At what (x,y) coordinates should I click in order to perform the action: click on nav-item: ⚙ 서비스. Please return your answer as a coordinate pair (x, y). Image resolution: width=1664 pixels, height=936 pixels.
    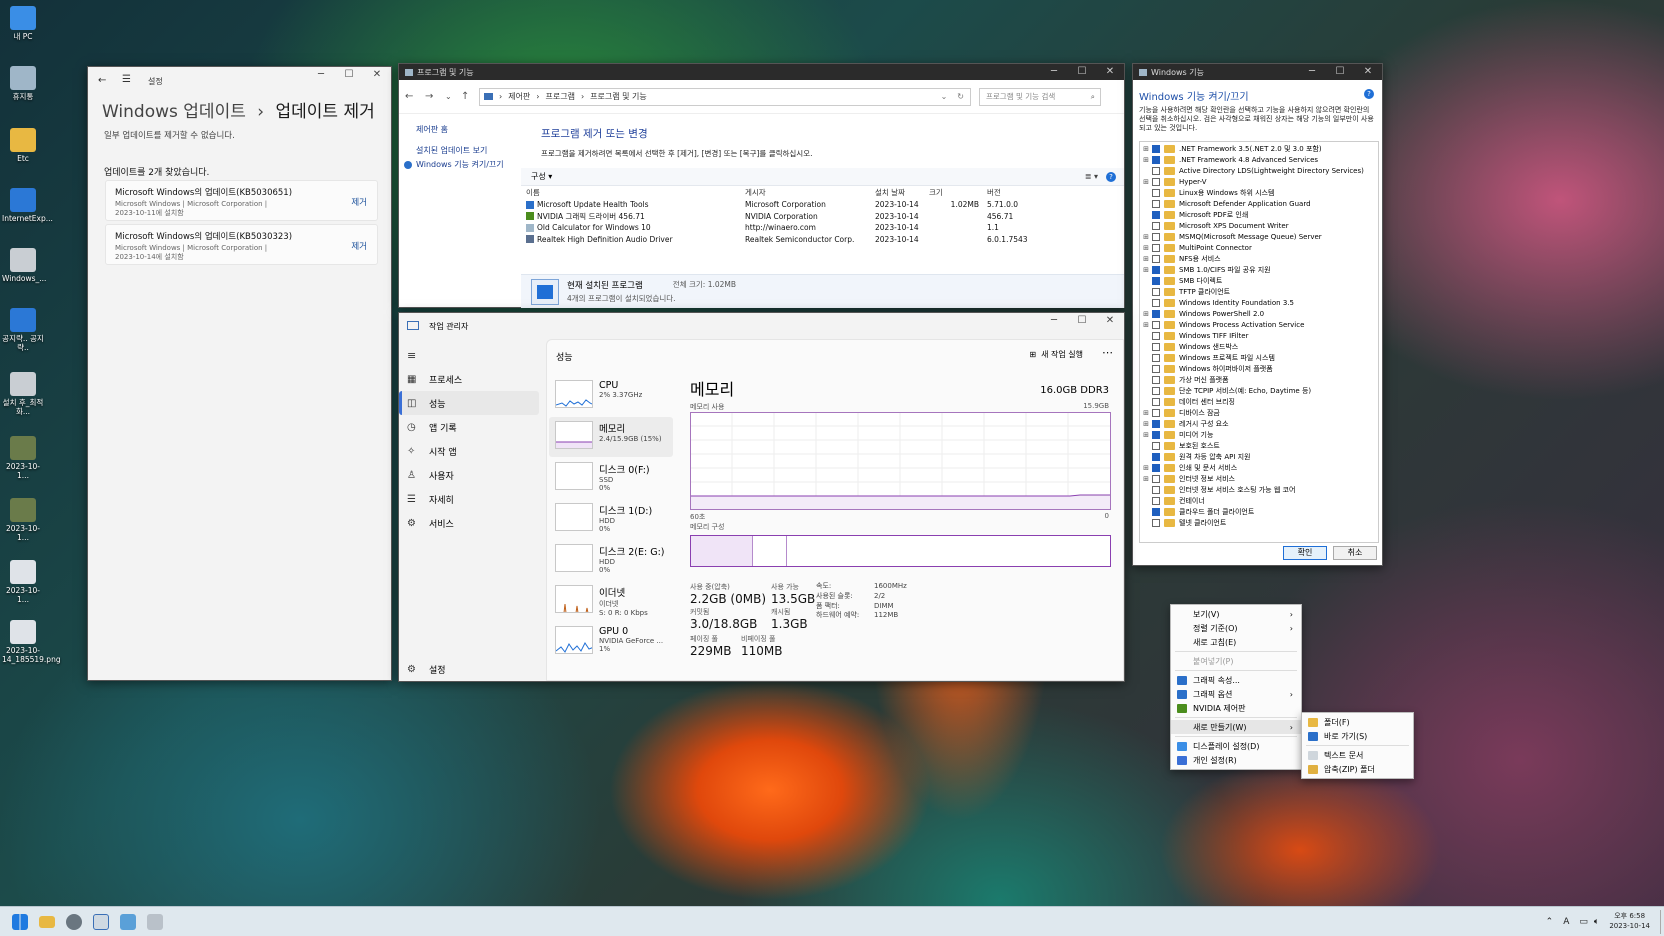
    Looking at the image, I should click on (471, 523).